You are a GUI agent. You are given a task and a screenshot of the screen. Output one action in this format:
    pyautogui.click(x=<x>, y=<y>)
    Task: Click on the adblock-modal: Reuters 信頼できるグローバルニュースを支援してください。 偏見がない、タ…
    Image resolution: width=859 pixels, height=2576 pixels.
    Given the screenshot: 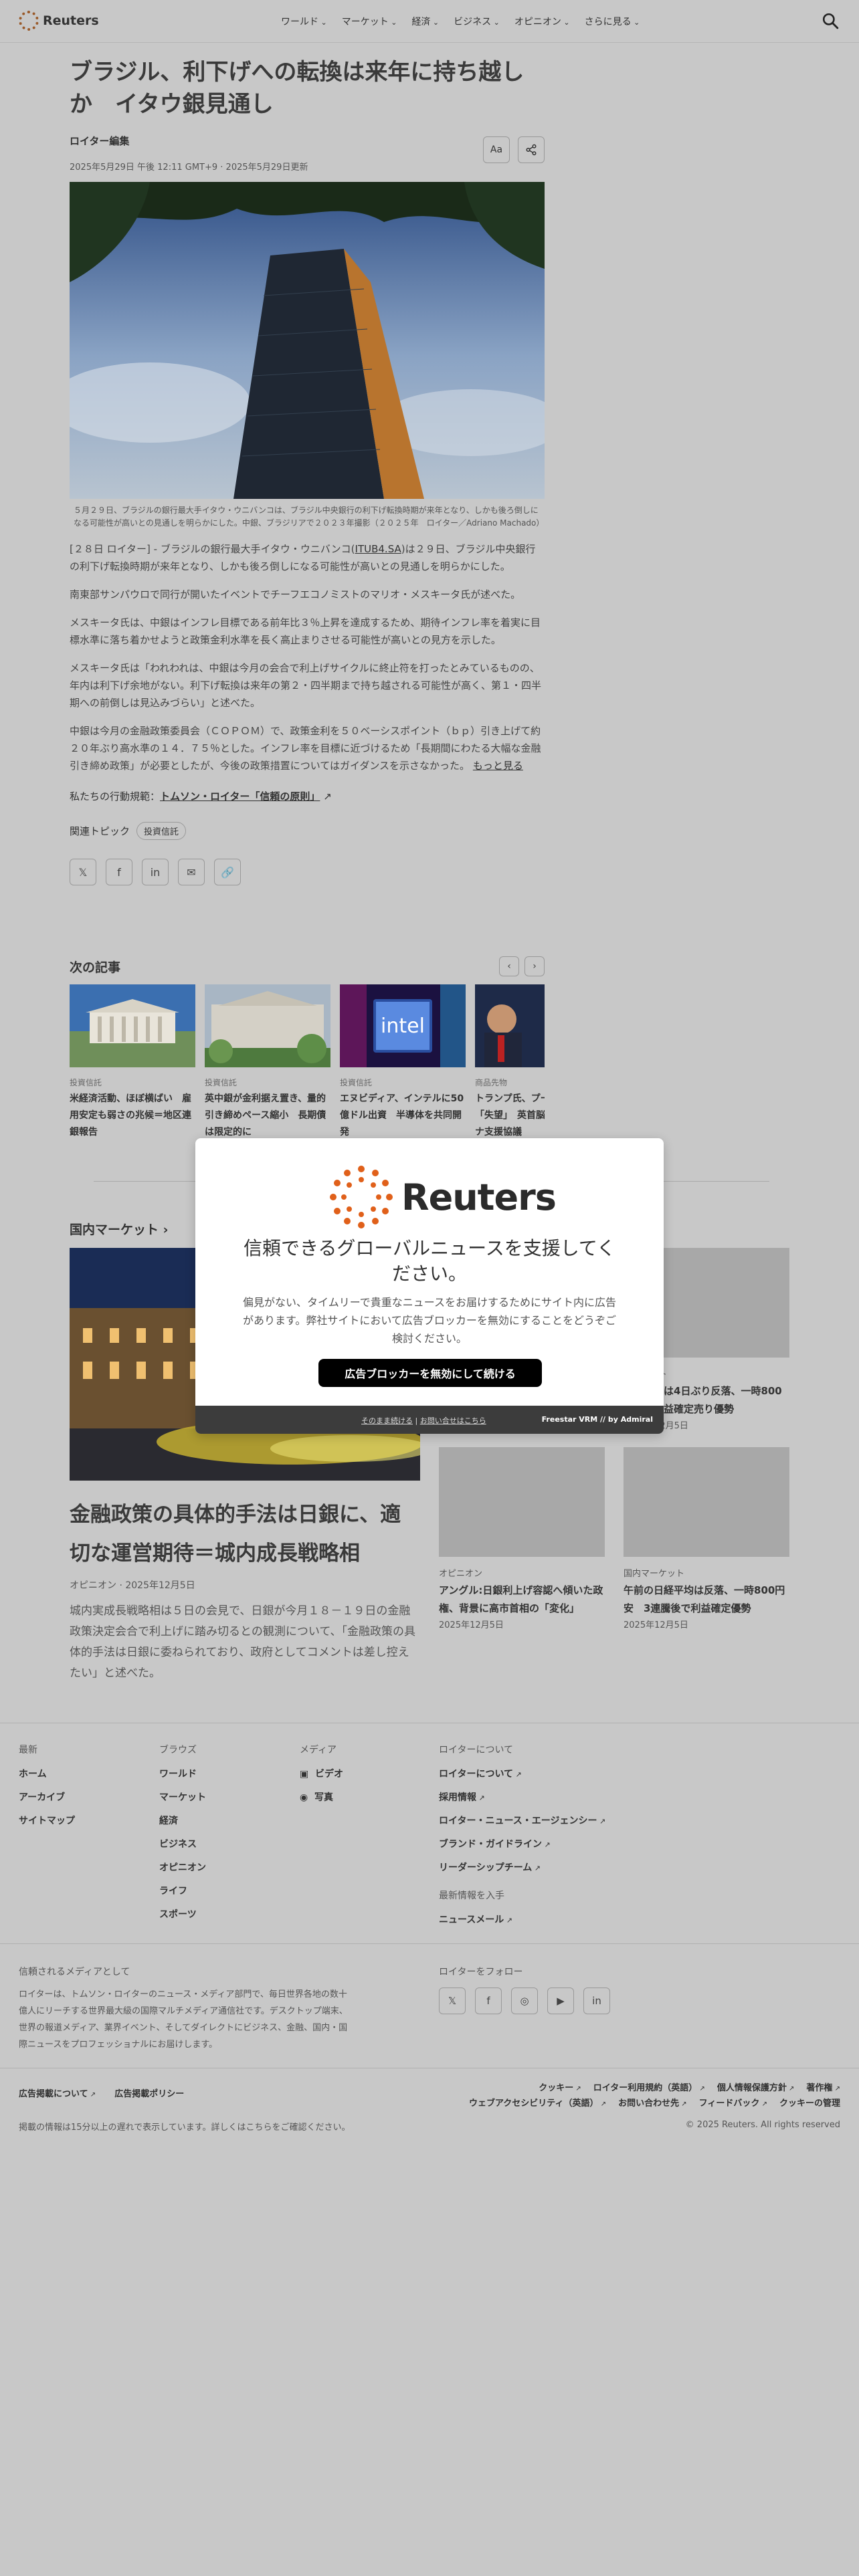 What is the action you would take?
    pyautogui.click(x=429, y=1286)
    